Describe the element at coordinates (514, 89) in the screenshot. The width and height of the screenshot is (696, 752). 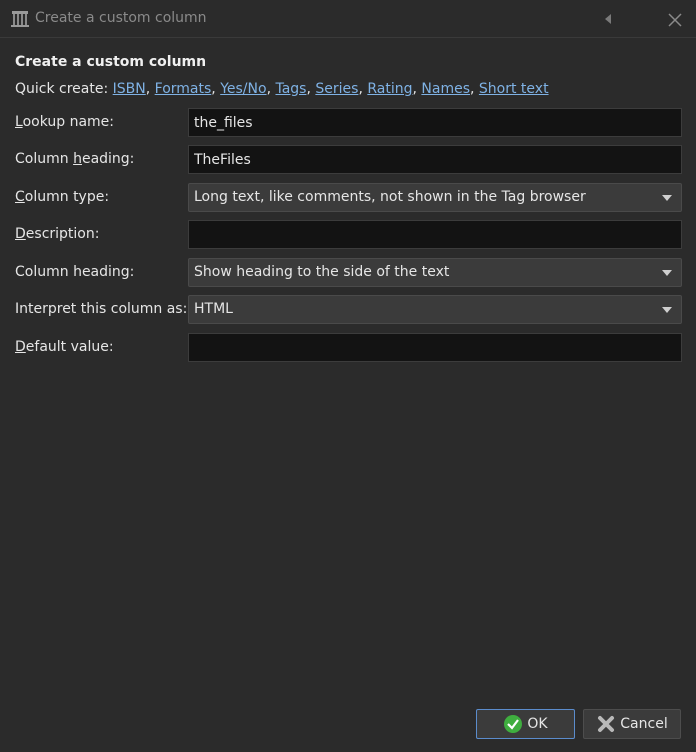
I see `quick-create-short-text-link: Short text` at that location.